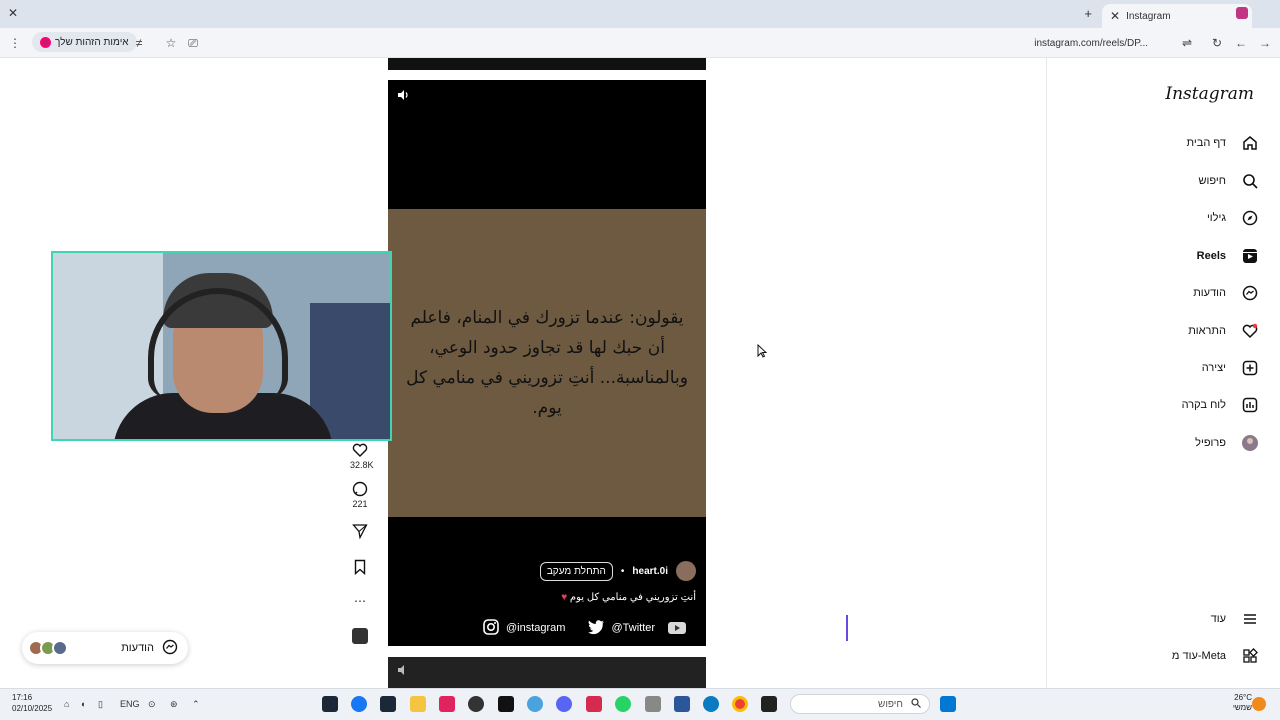  What do you see at coordinates (1216, 656) in the screenshot?
I see `sidebar-item-meta: עוד מ-Meta` at bounding box center [1216, 656].